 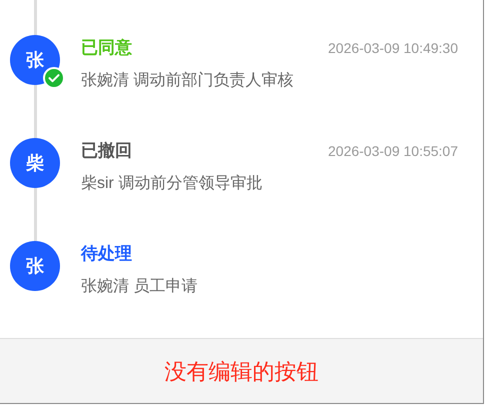 What do you see at coordinates (35, 266) in the screenshot?
I see `avatar: 张` at bounding box center [35, 266].